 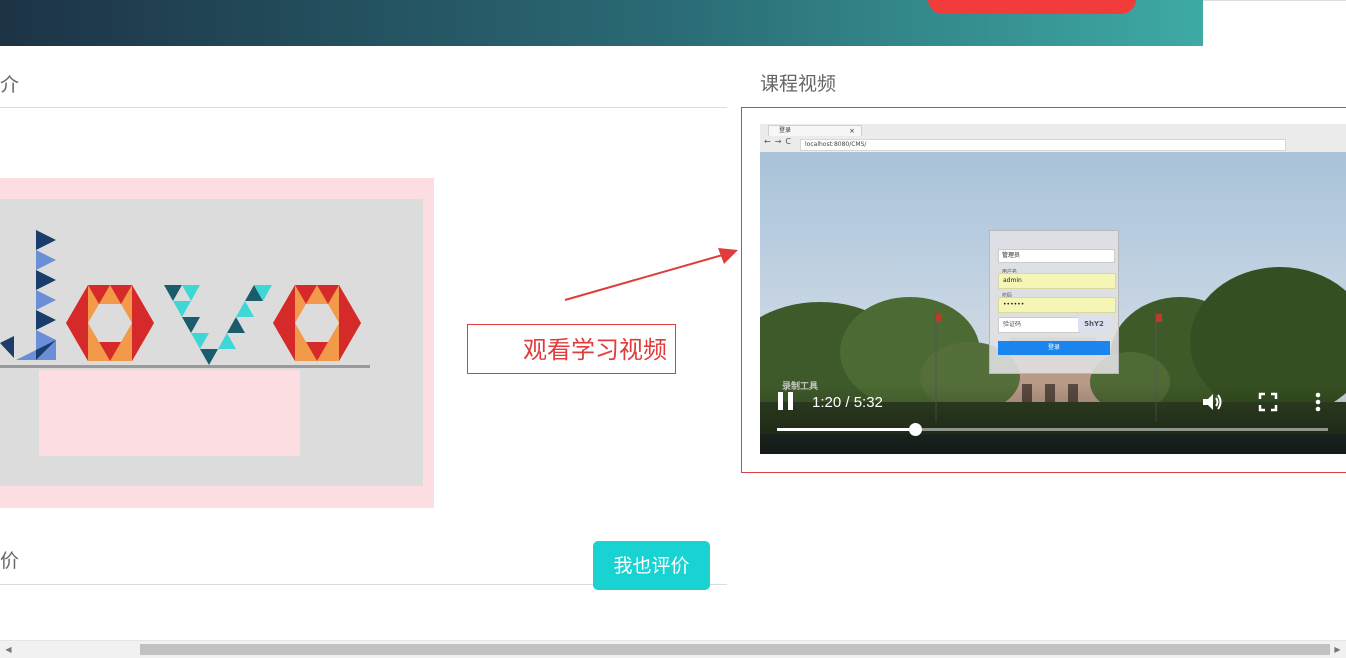 What do you see at coordinates (1057, 305) in the screenshot?
I see `password-field: ••••••` at bounding box center [1057, 305].